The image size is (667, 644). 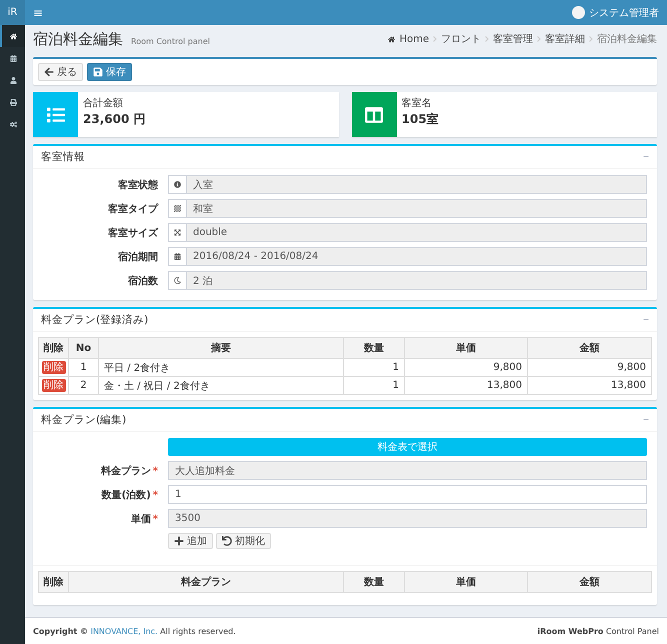 What do you see at coordinates (179, 541) in the screenshot?
I see `plus-icon` at bounding box center [179, 541].